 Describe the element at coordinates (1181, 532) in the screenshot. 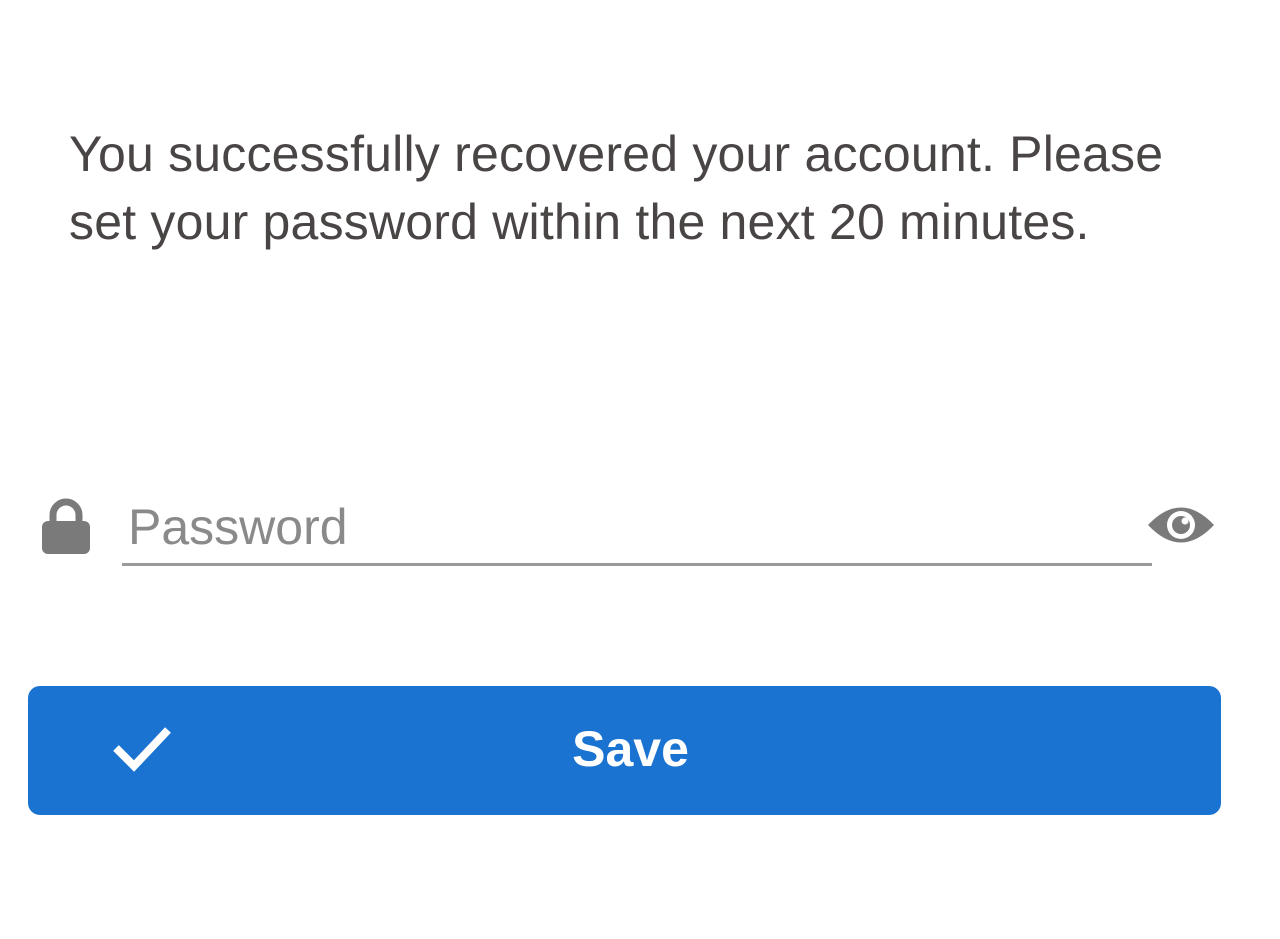

I see `eye-icon` at that location.